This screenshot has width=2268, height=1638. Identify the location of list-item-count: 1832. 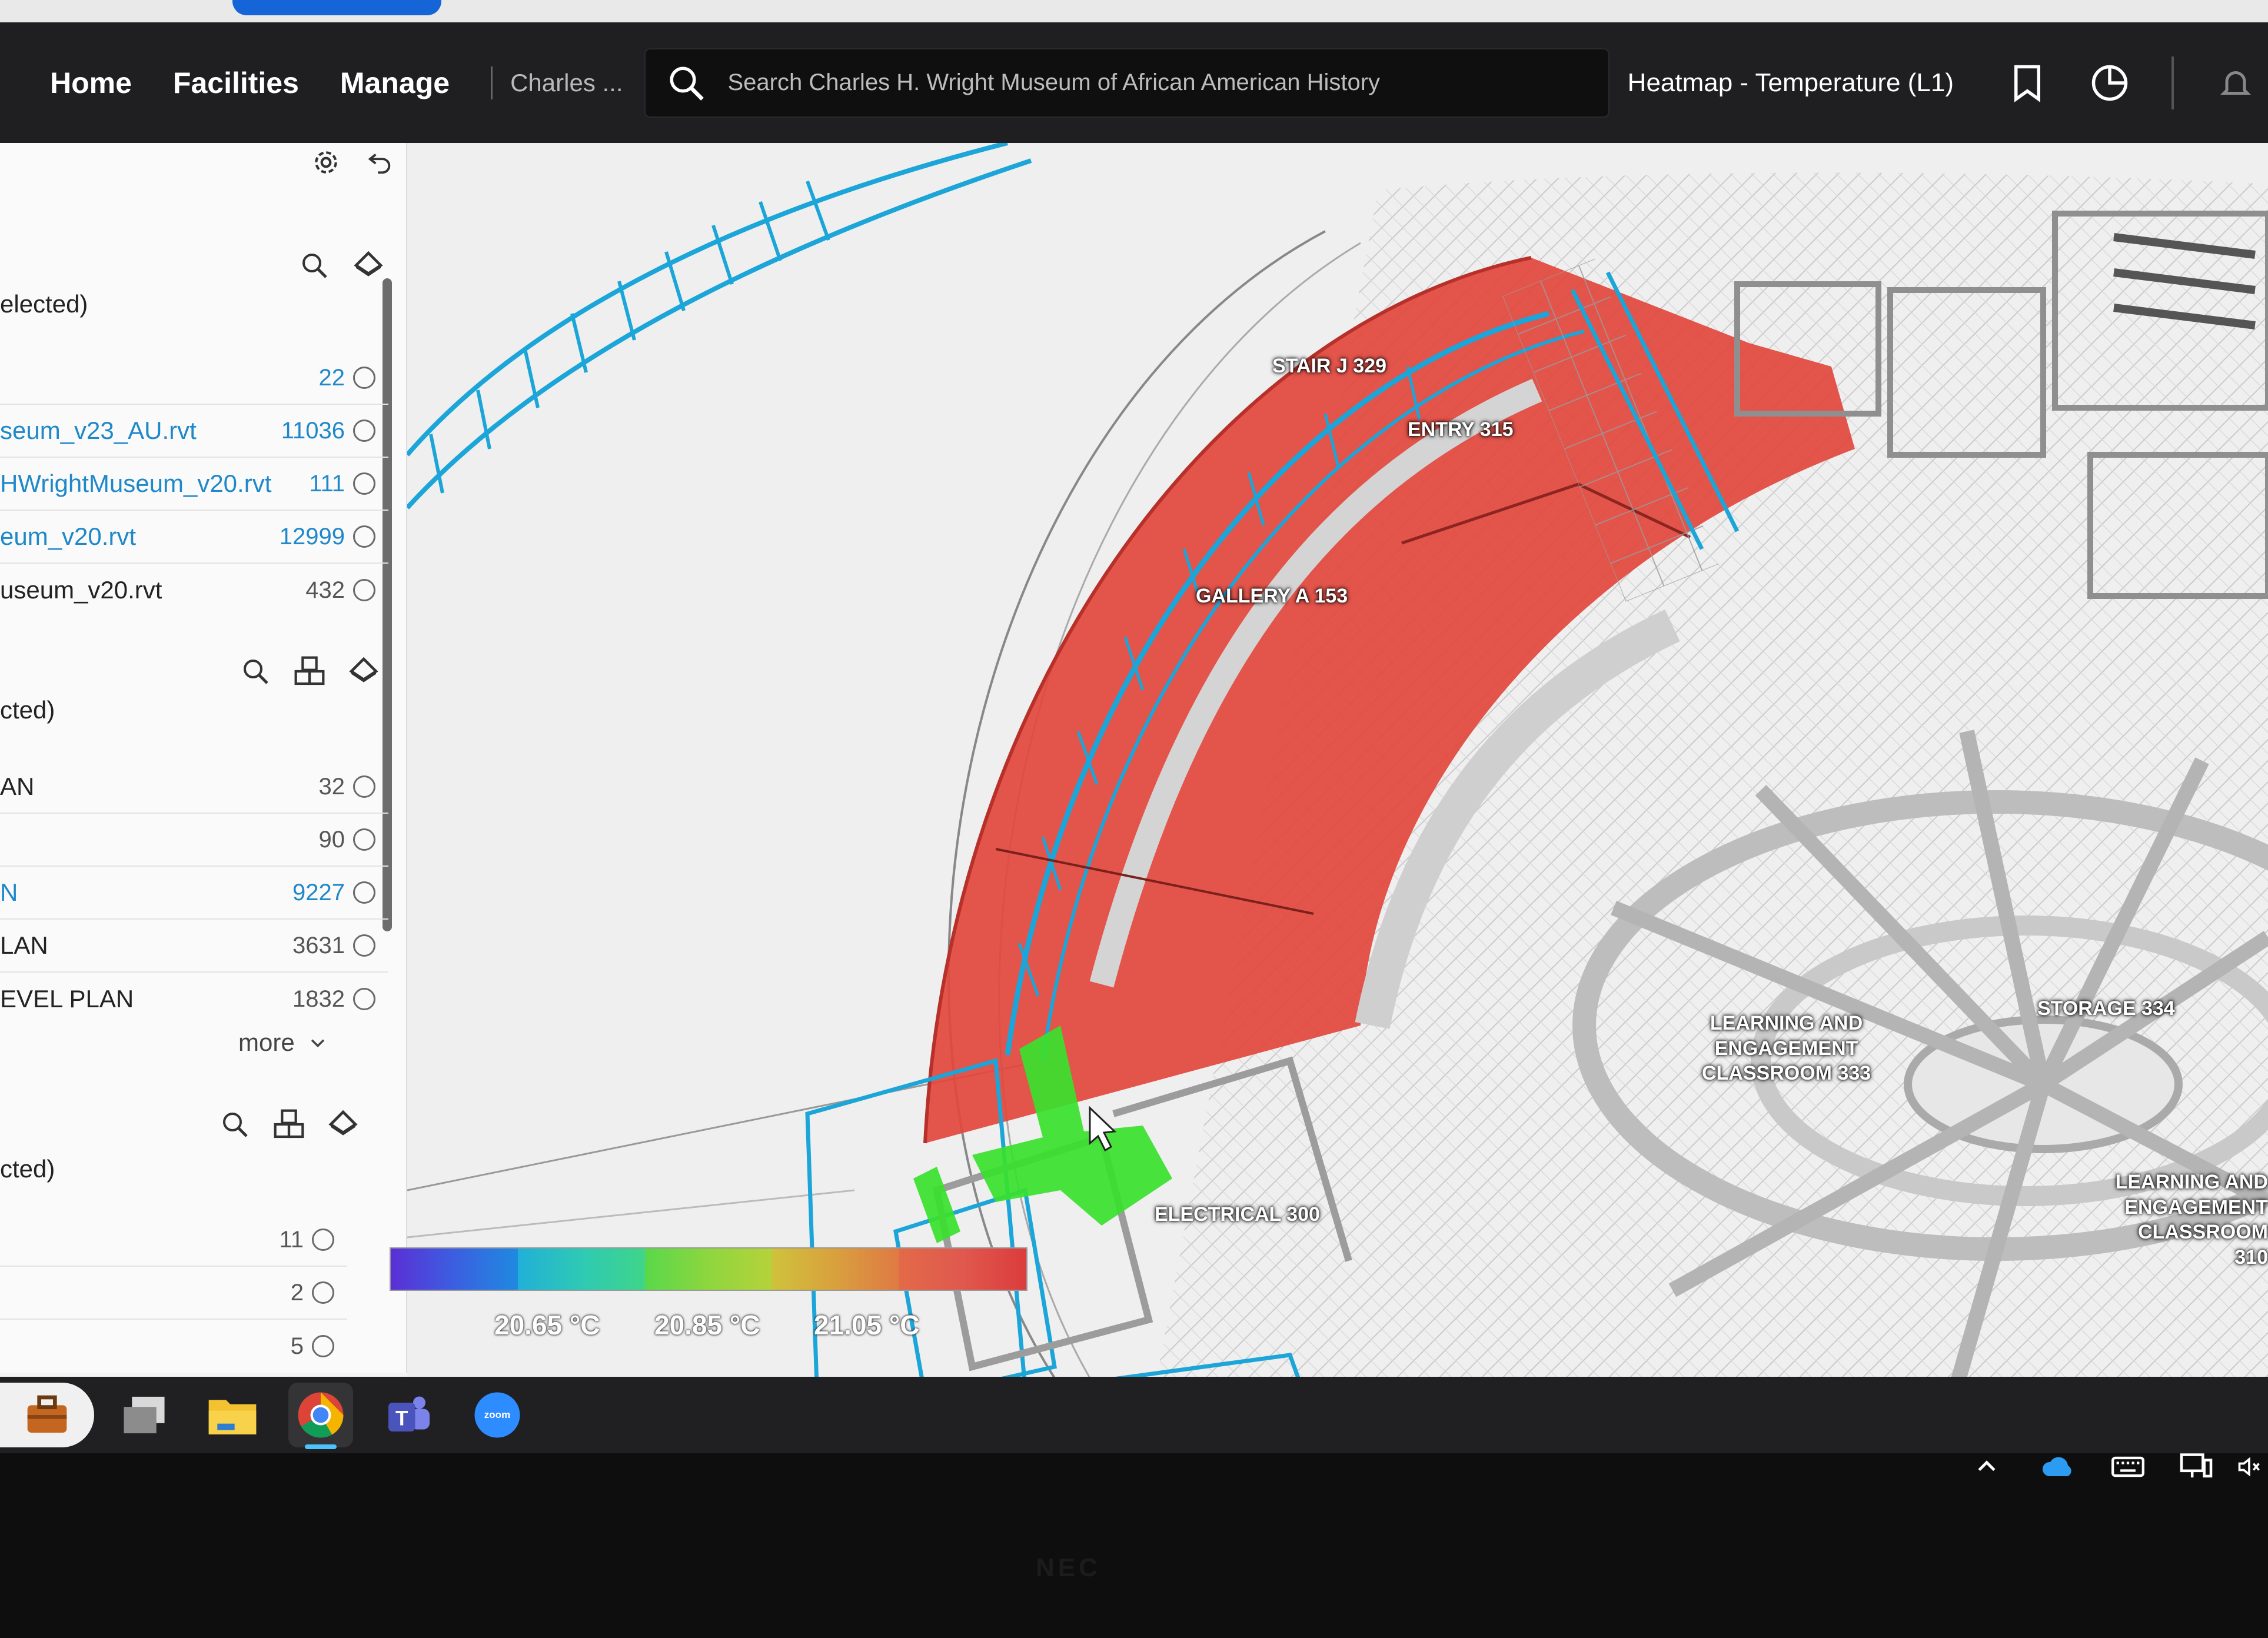
(318, 999).